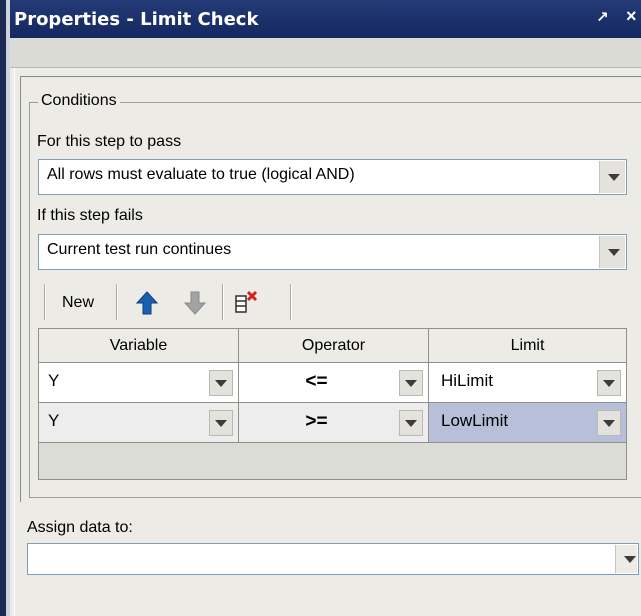 This screenshot has width=641, height=616. What do you see at coordinates (90, 215) in the screenshot?
I see `fail-action-label: If this step fails` at bounding box center [90, 215].